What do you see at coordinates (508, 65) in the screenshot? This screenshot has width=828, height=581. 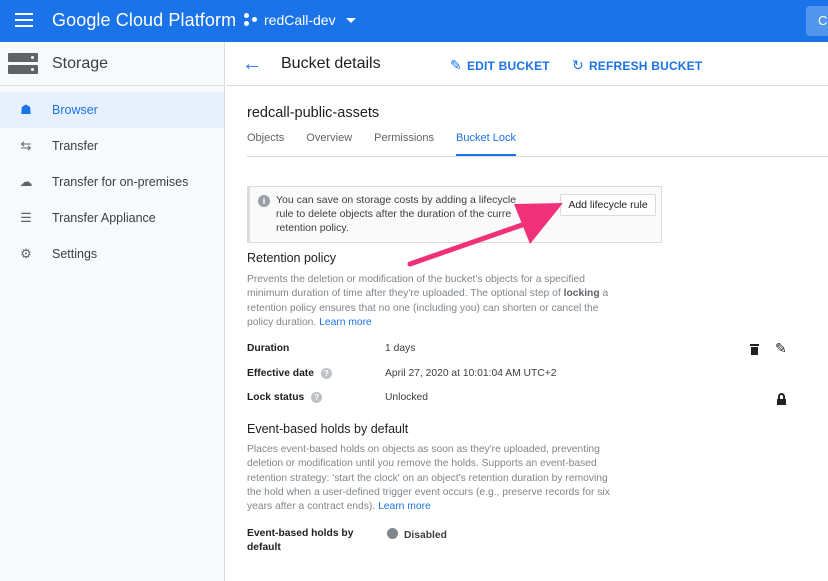 I see `edit-bucket-label: EDIT BUCKET` at bounding box center [508, 65].